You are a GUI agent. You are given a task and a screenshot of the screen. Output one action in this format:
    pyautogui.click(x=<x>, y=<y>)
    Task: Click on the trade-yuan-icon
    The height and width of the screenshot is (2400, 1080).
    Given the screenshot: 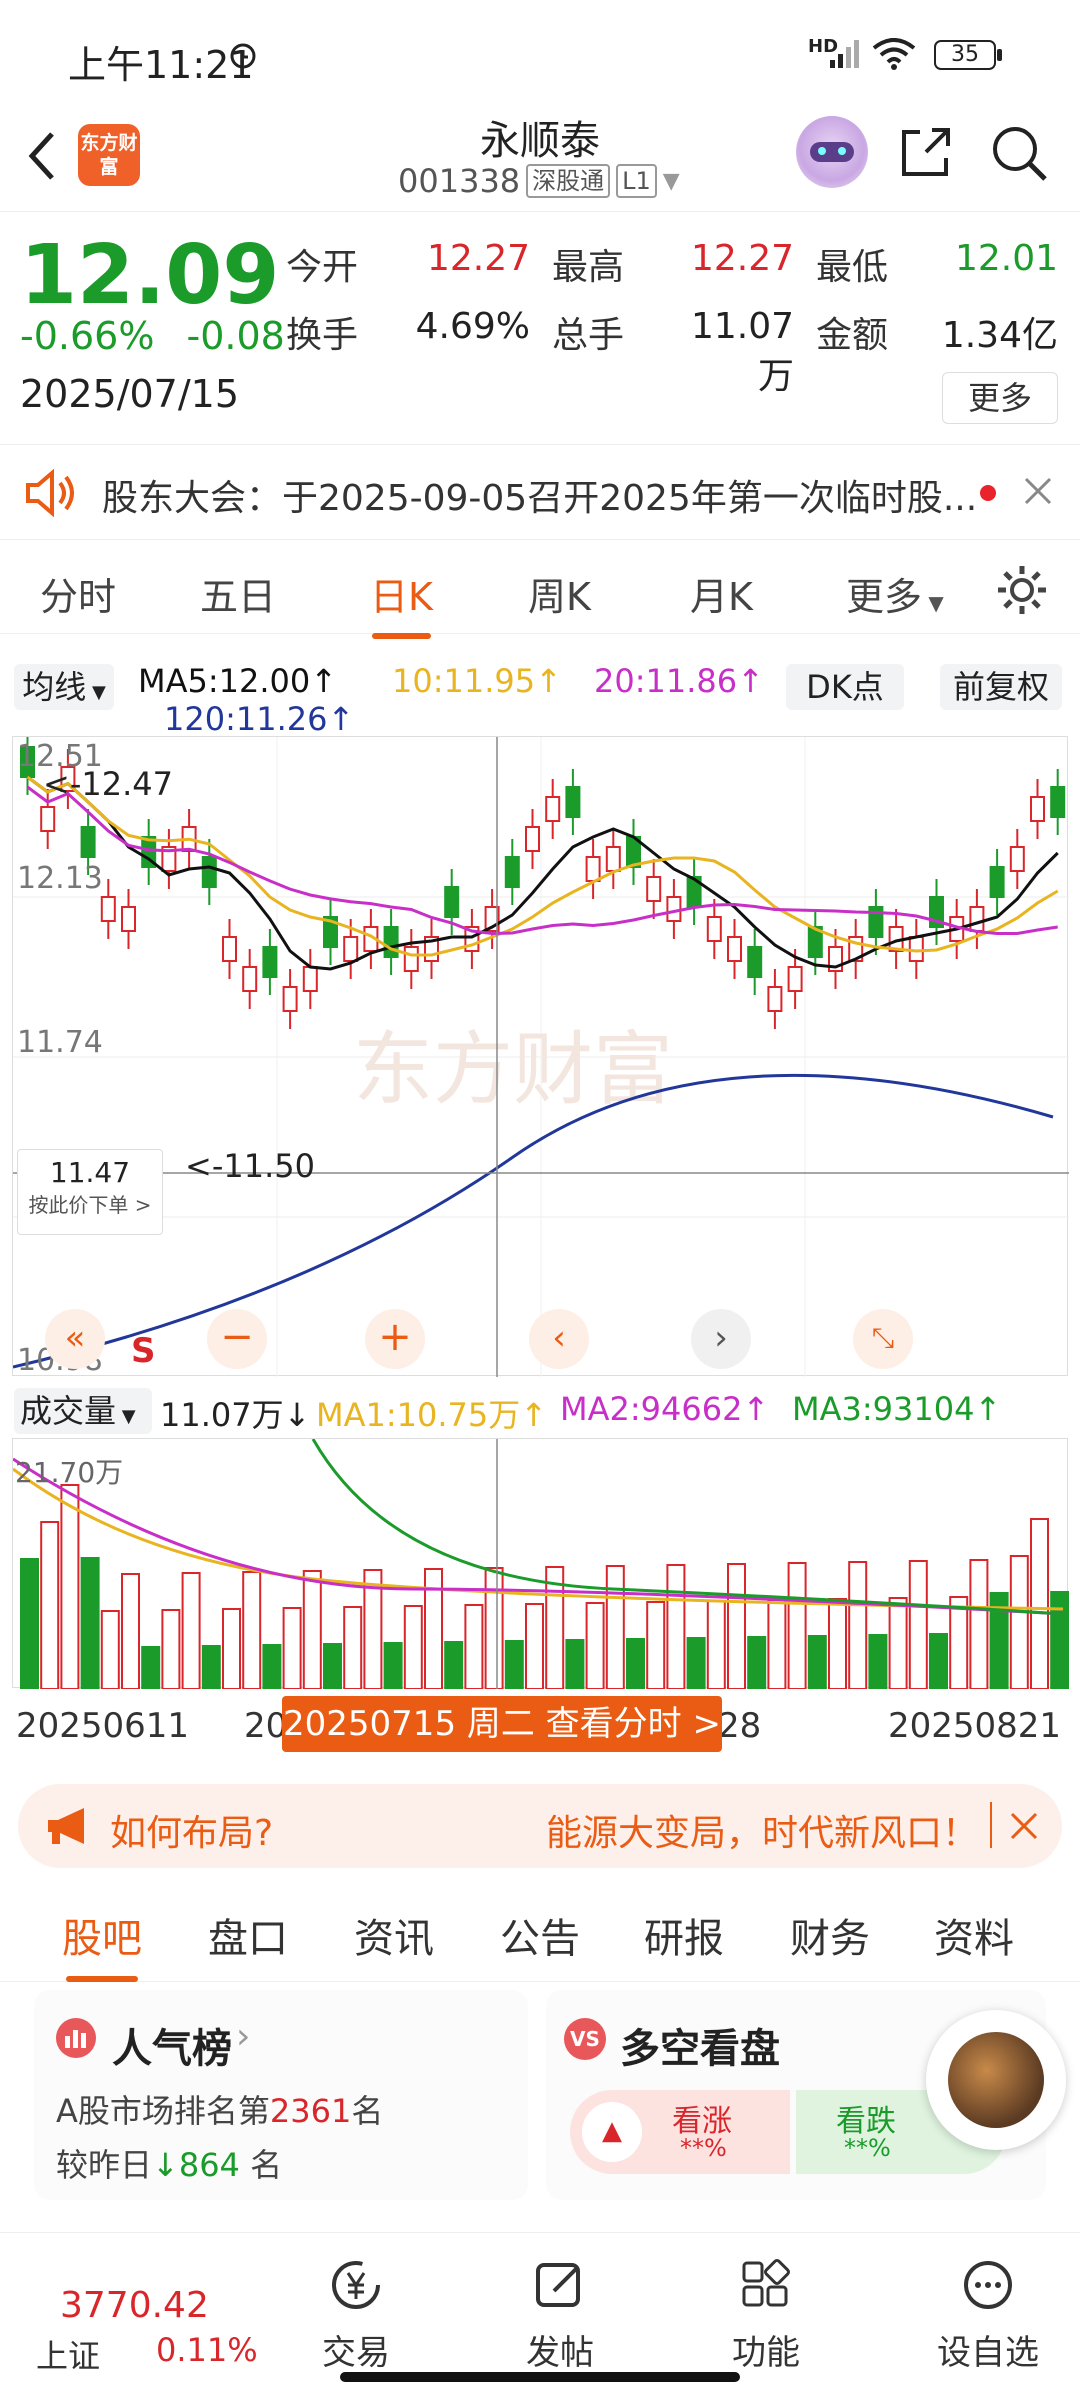 What is the action you would take?
    pyautogui.click(x=356, y=2285)
    